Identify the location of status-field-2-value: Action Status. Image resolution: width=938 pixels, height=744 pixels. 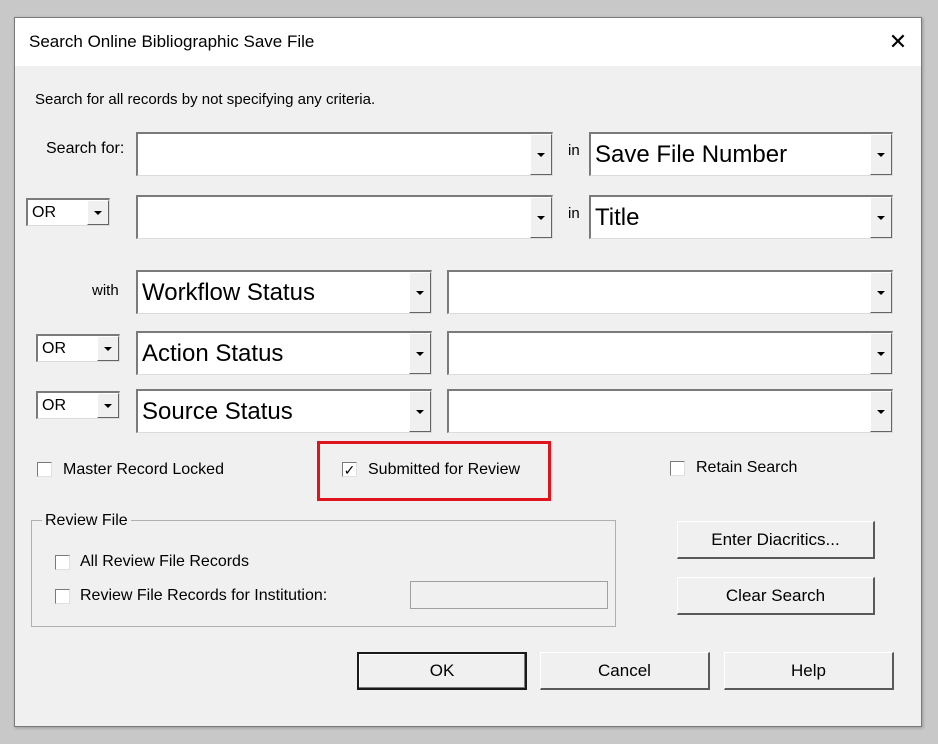
(213, 353).